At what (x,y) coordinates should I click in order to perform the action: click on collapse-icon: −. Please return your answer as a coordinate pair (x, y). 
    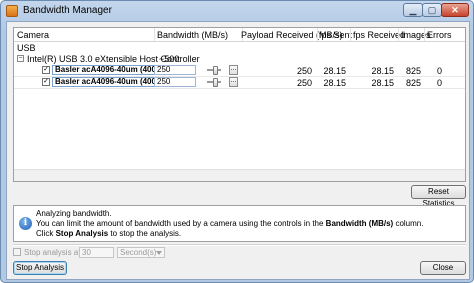
    Looking at the image, I should click on (20, 58).